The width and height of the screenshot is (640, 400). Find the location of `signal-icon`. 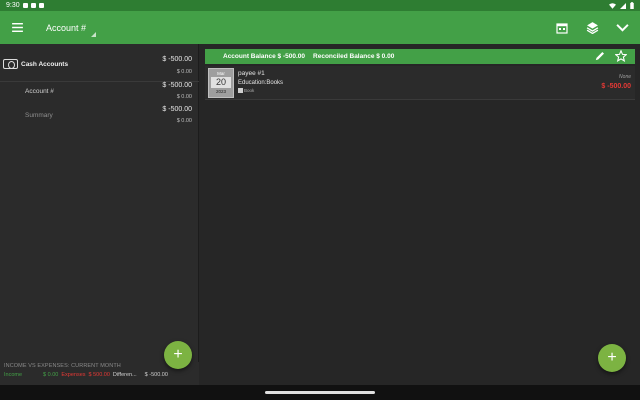

signal-icon is located at coordinates (623, 5).